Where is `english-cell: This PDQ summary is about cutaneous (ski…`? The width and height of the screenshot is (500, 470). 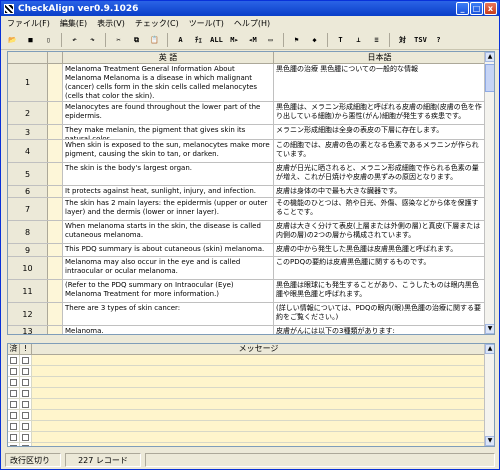
english-cell: This PDQ summary is about cutaneous (ski… is located at coordinates (168, 250).